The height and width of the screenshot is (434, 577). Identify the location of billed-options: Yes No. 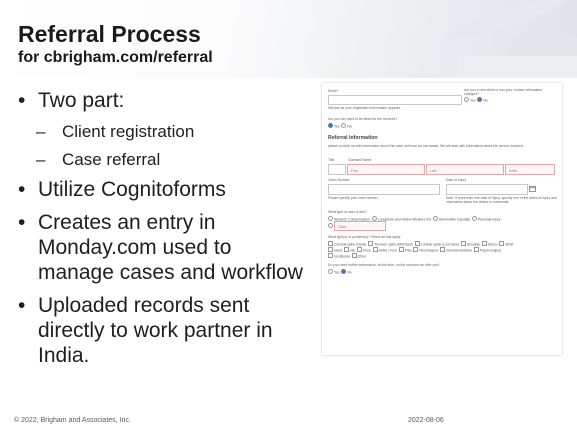
(340, 126).